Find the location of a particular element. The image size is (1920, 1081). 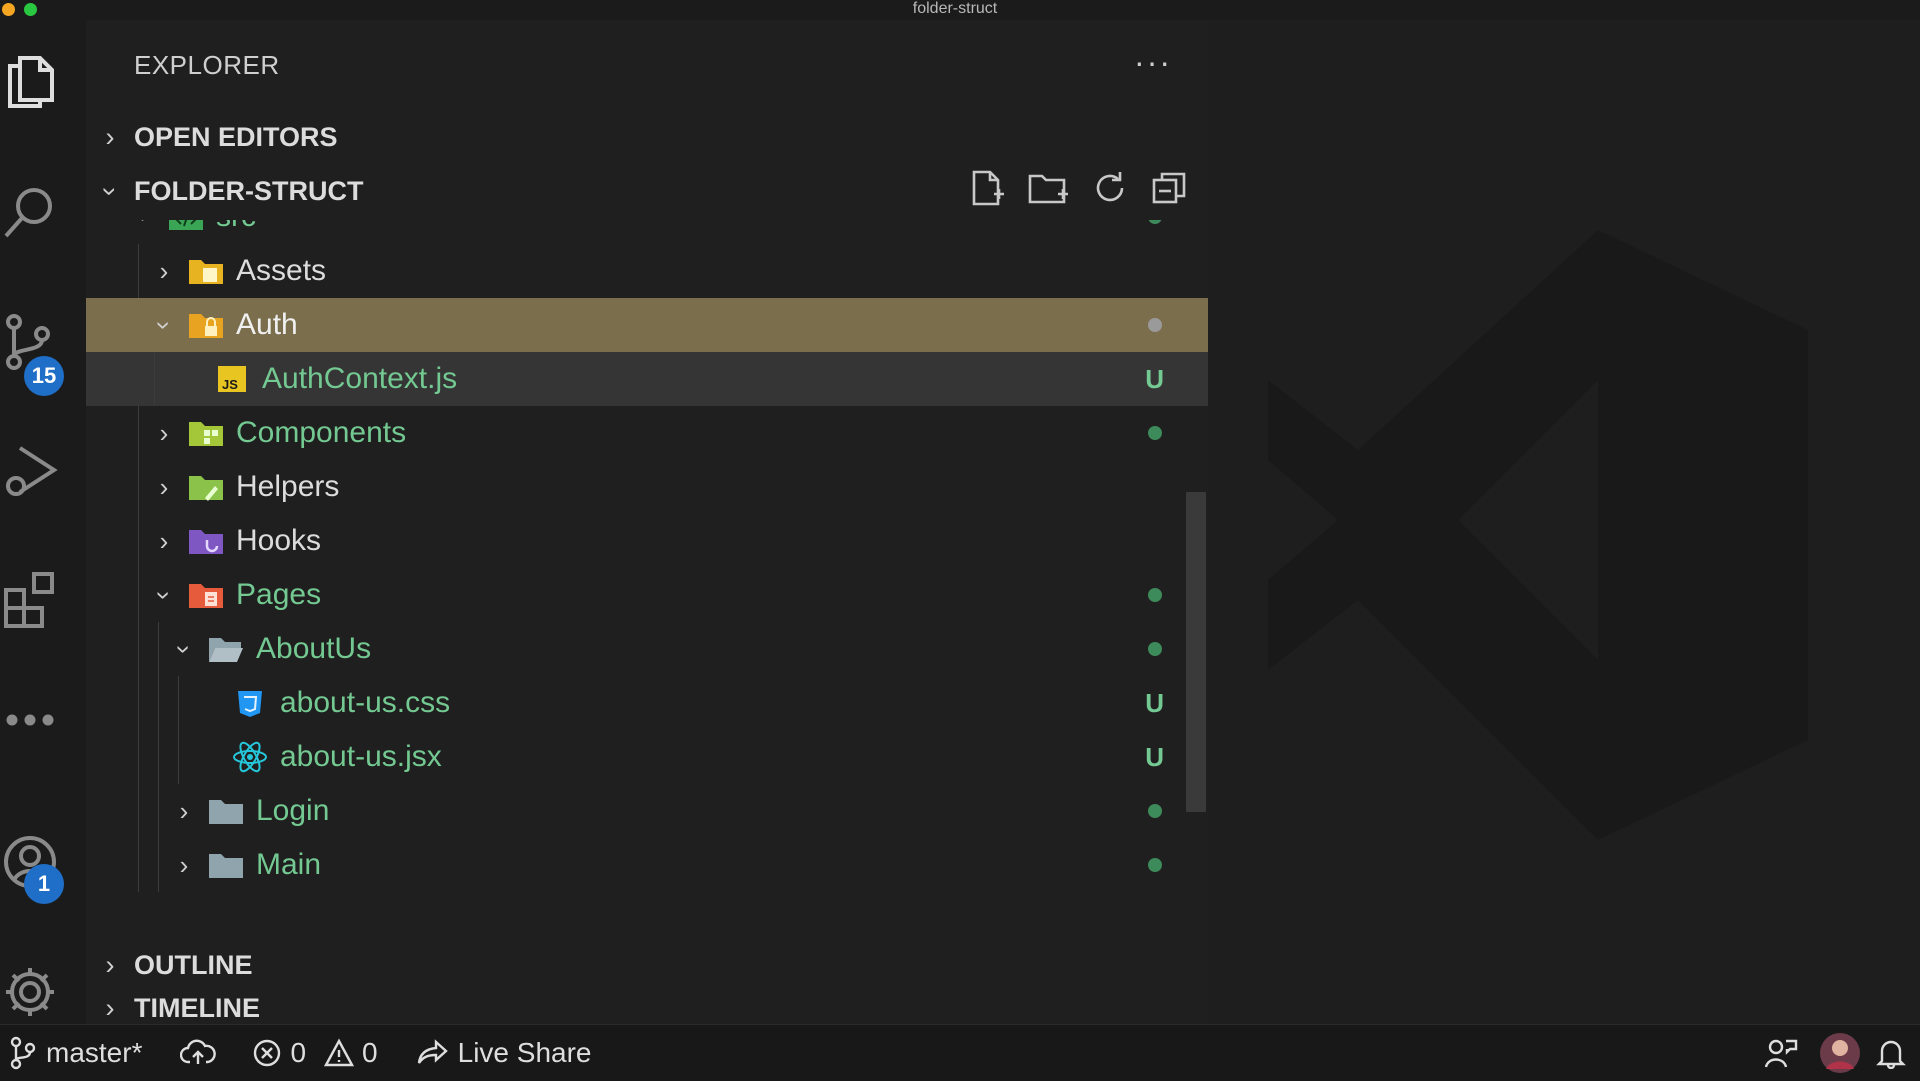

tree-item-login: › Login is located at coordinates (647, 811).